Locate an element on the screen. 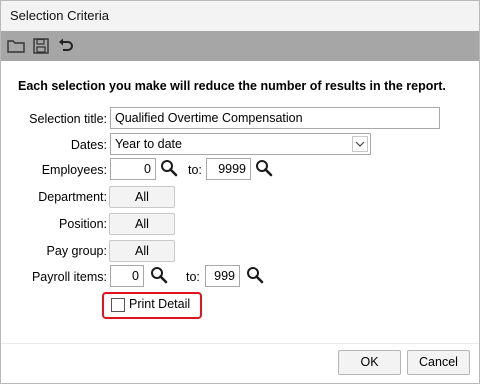  position-all-button: All is located at coordinates (142, 224).